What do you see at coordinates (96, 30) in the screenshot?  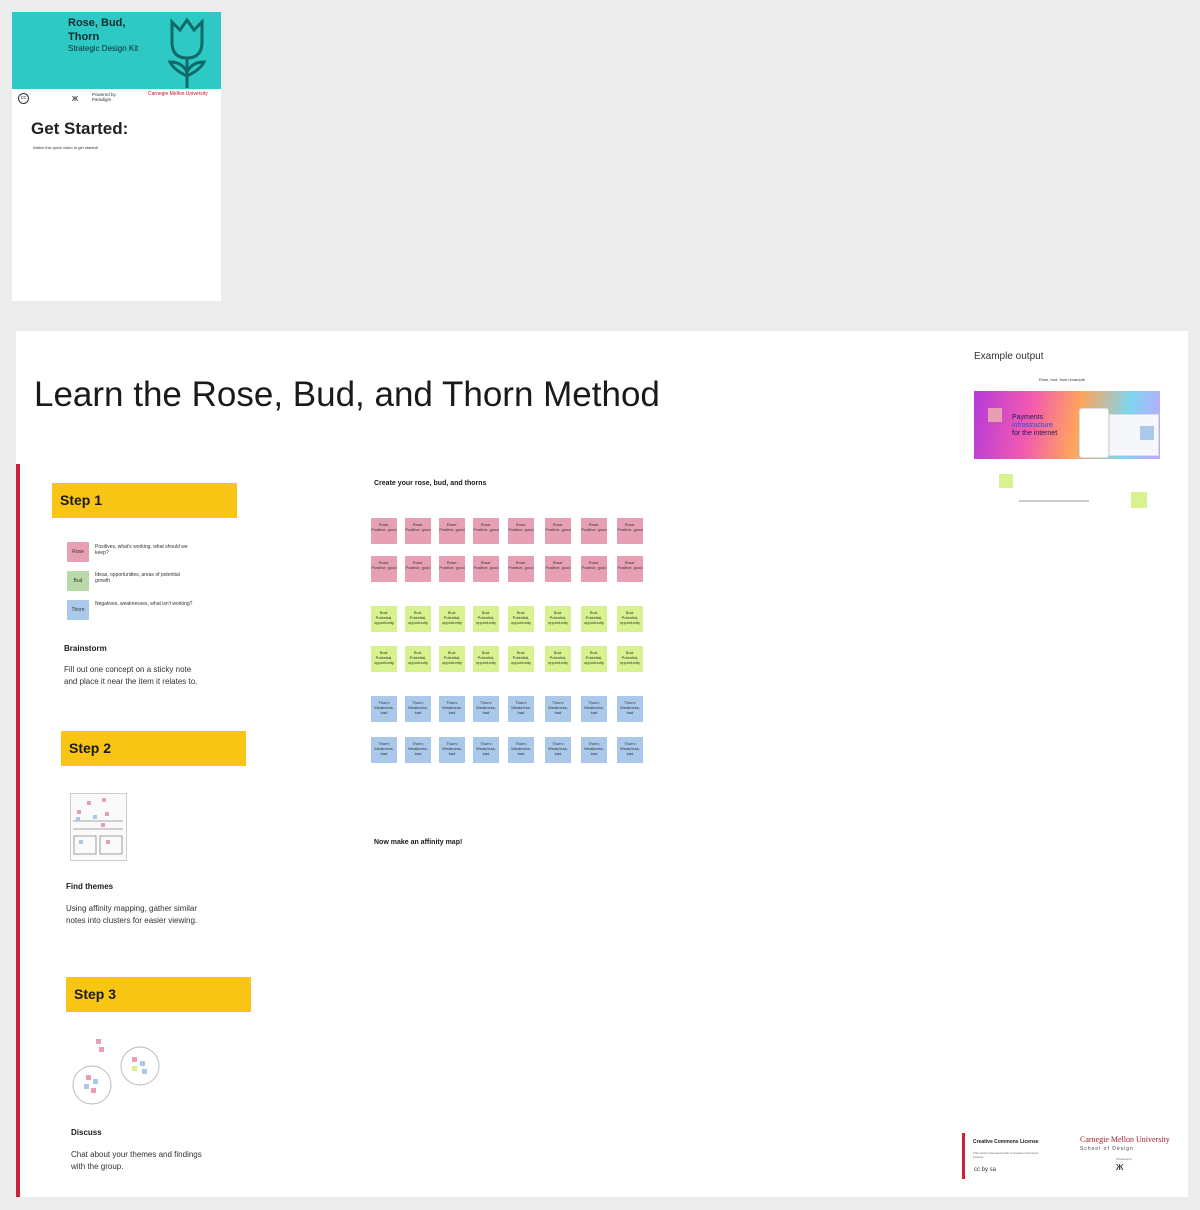 I see `kit-title: Rose, Bud, Thorn` at bounding box center [96, 30].